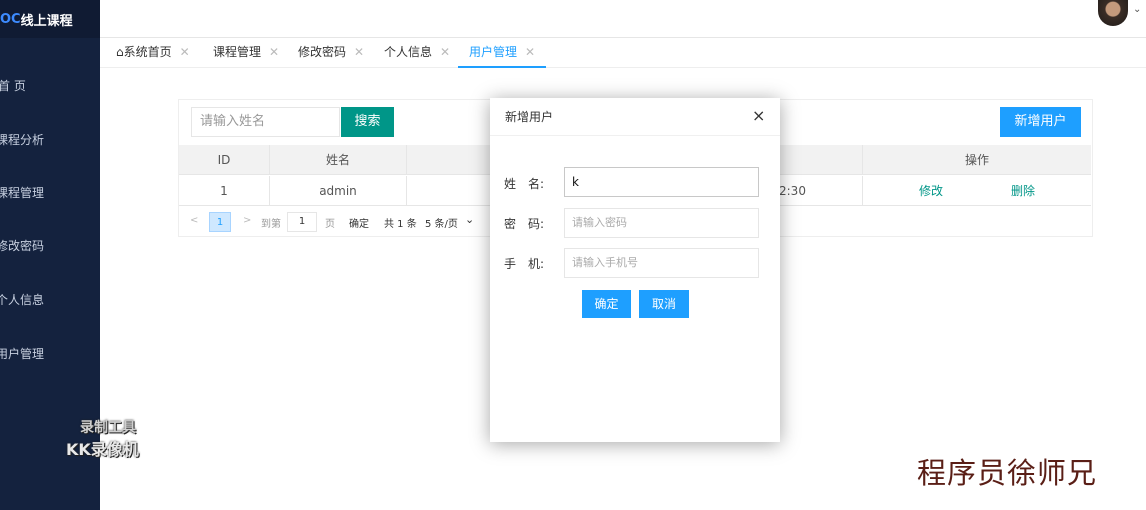 The height and width of the screenshot is (510, 1146). What do you see at coordinates (271, 224) in the screenshot?
I see `goto-label: 到第` at bounding box center [271, 224].